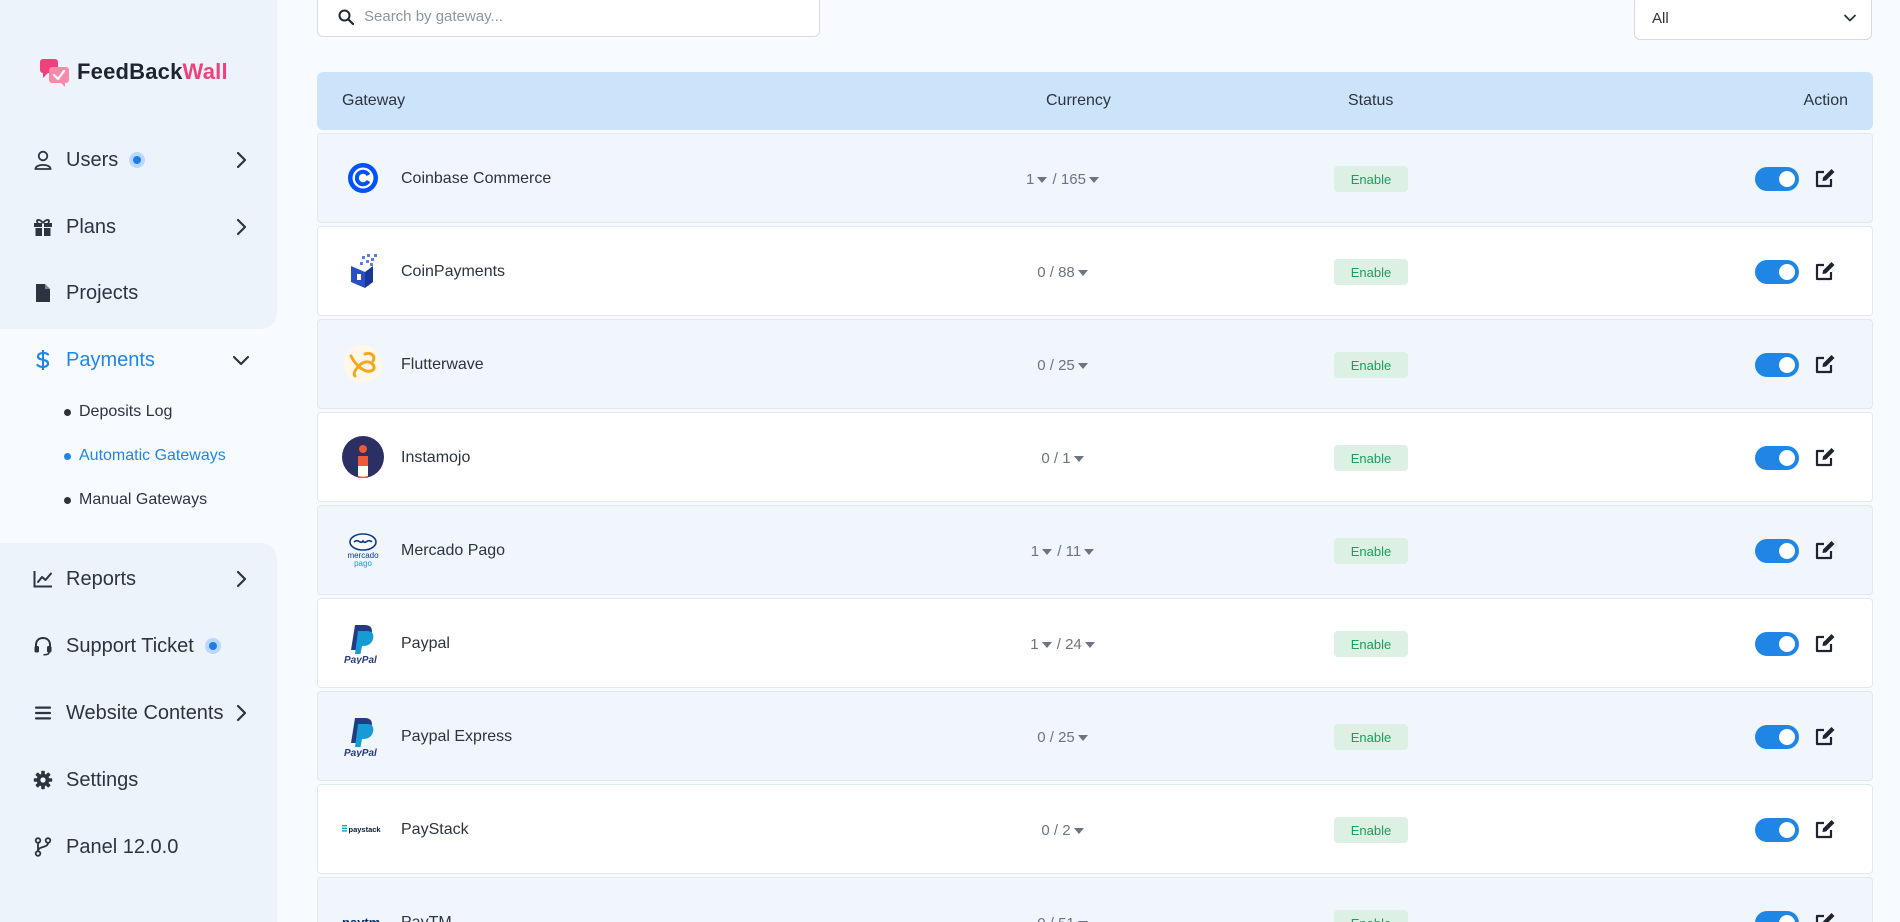 Image resolution: width=1900 pixels, height=922 pixels. Describe the element at coordinates (133, 72) in the screenshot. I see `brand-logo: FeedBackWall` at that location.